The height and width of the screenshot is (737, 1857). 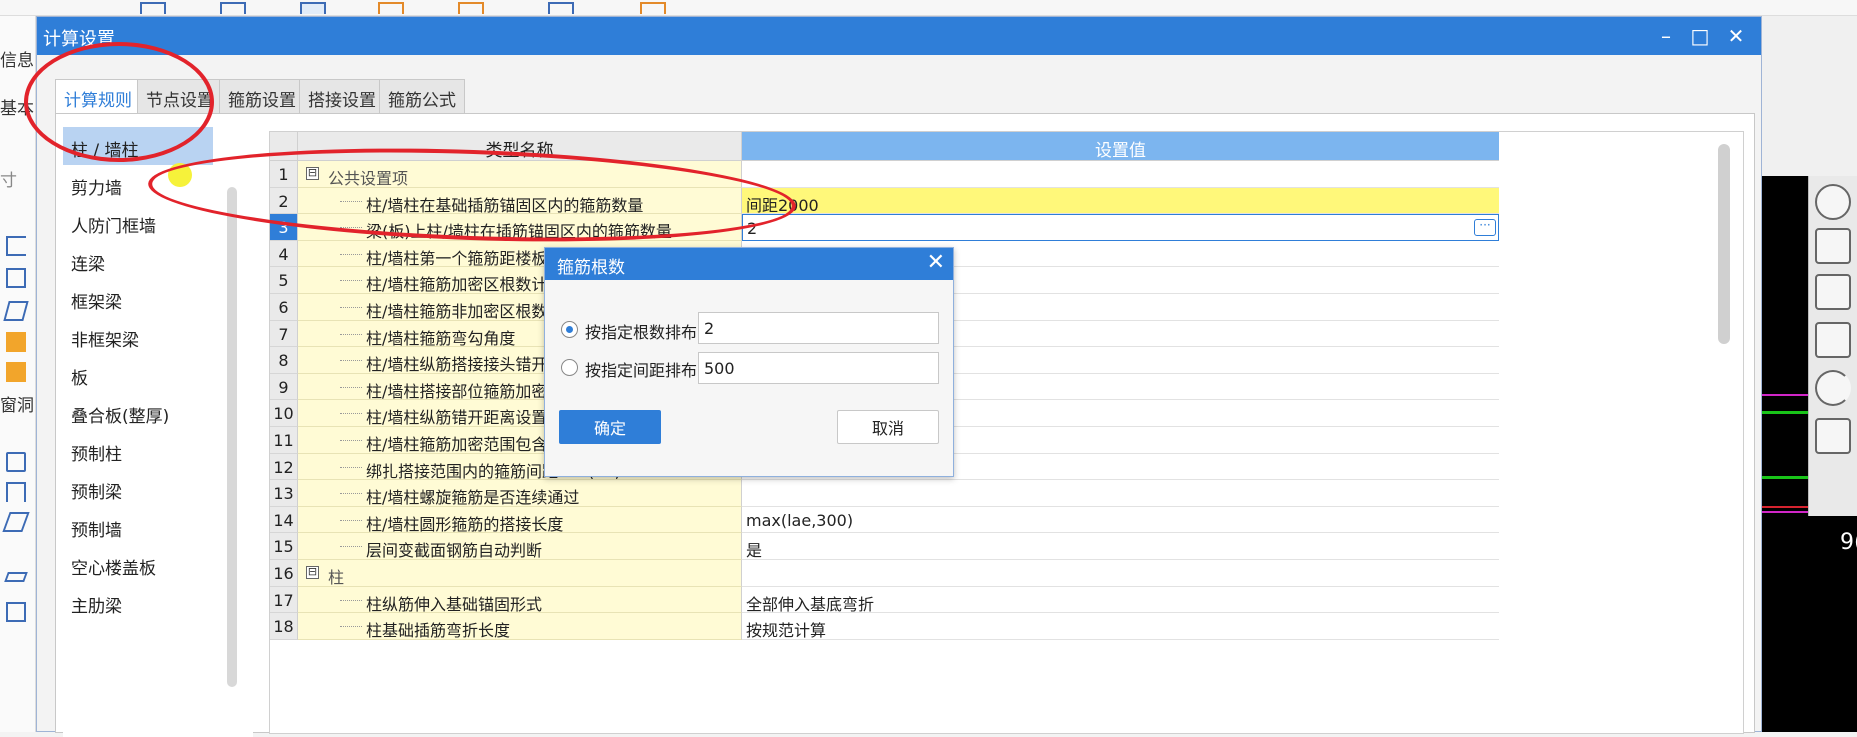 What do you see at coordinates (138, 298) in the screenshot?
I see `category-item-frame-beam: 框架梁` at bounding box center [138, 298].